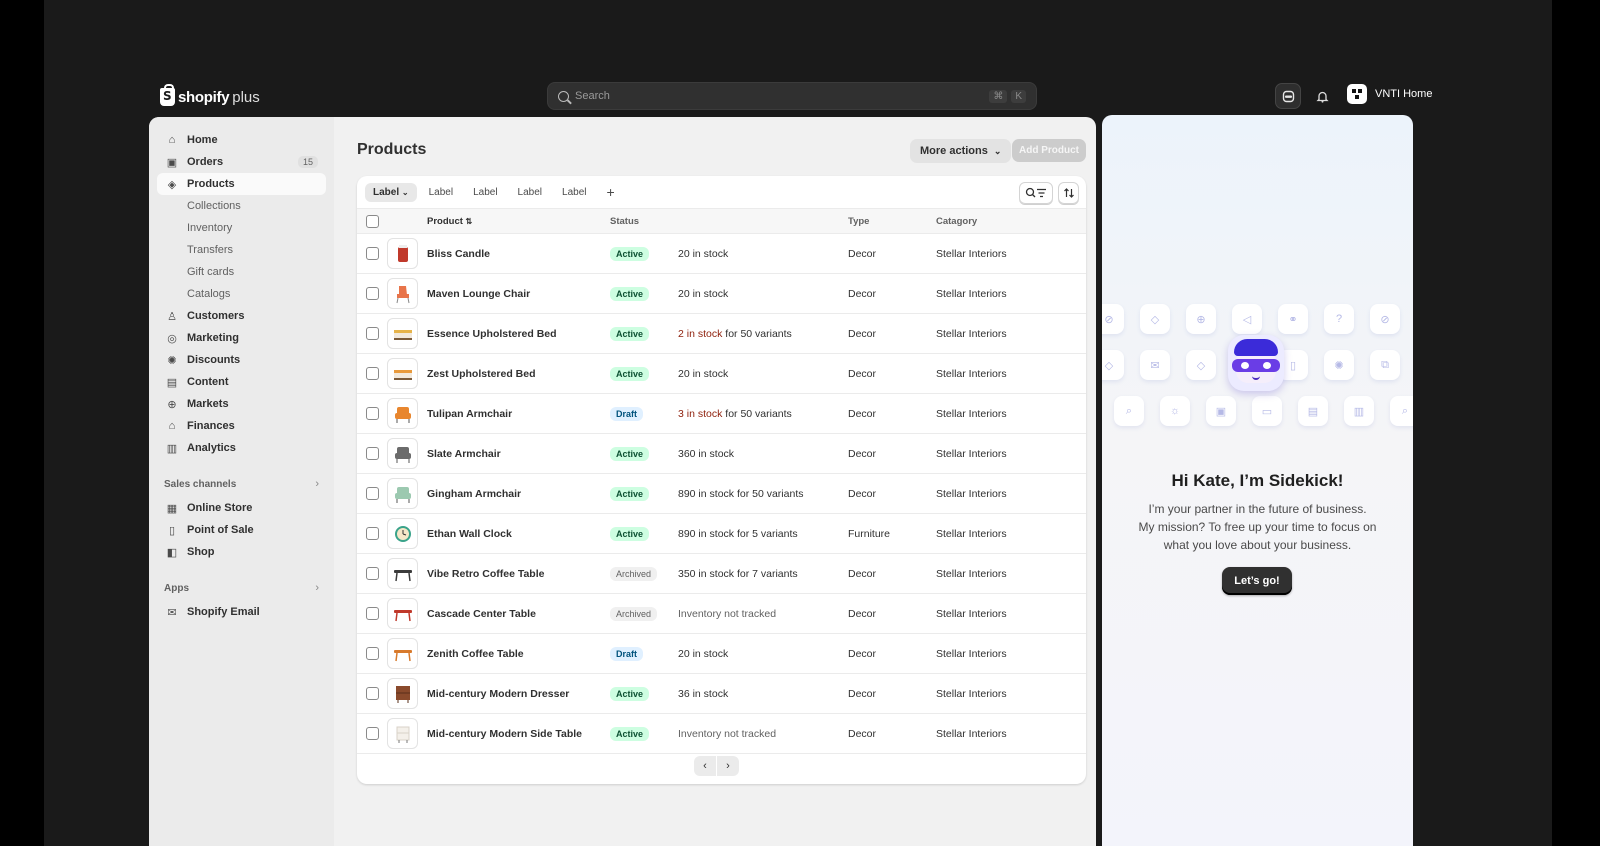 The width and height of the screenshot is (1600, 846). Describe the element at coordinates (1357, 94) in the screenshot. I see `store-avatar` at that location.